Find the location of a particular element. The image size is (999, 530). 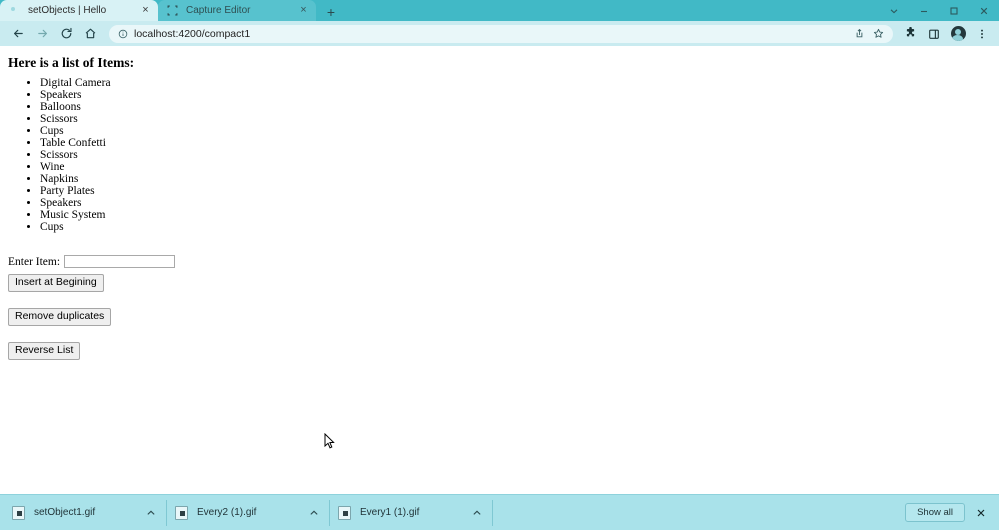

globe-icon is located at coordinates (15, 11).